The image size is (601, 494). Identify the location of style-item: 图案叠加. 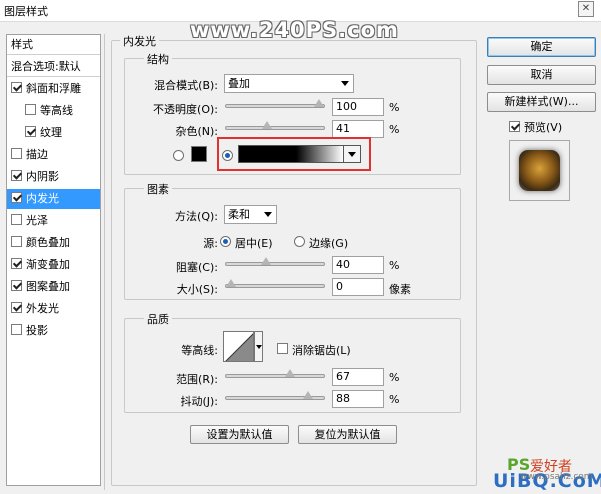
(53, 287).